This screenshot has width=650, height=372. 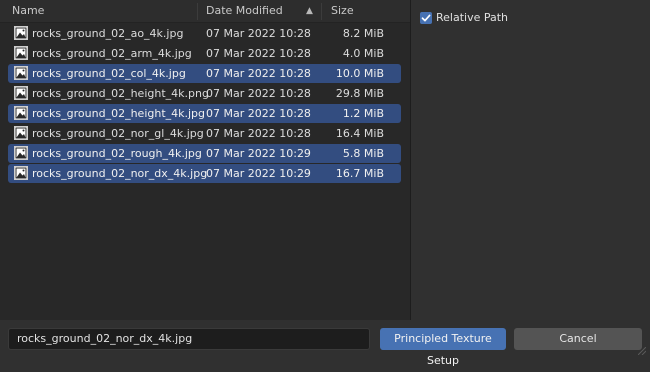 What do you see at coordinates (472, 18) in the screenshot?
I see `relative-path-label: Relative Path` at bounding box center [472, 18].